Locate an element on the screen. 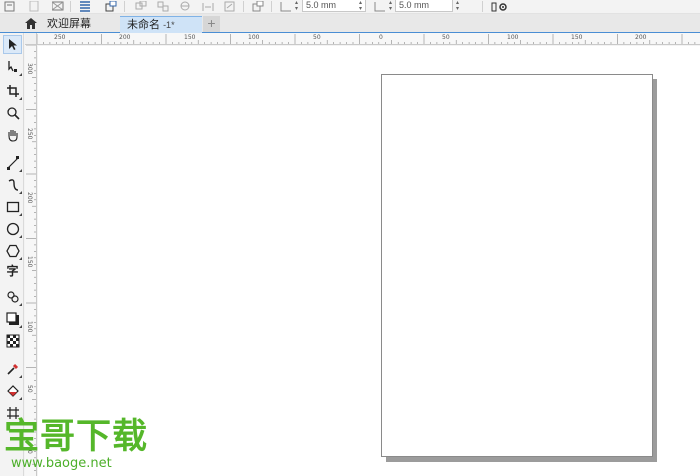 This screenshot has height=476, width=700. pan-tool is located at coordinates (12, 134).